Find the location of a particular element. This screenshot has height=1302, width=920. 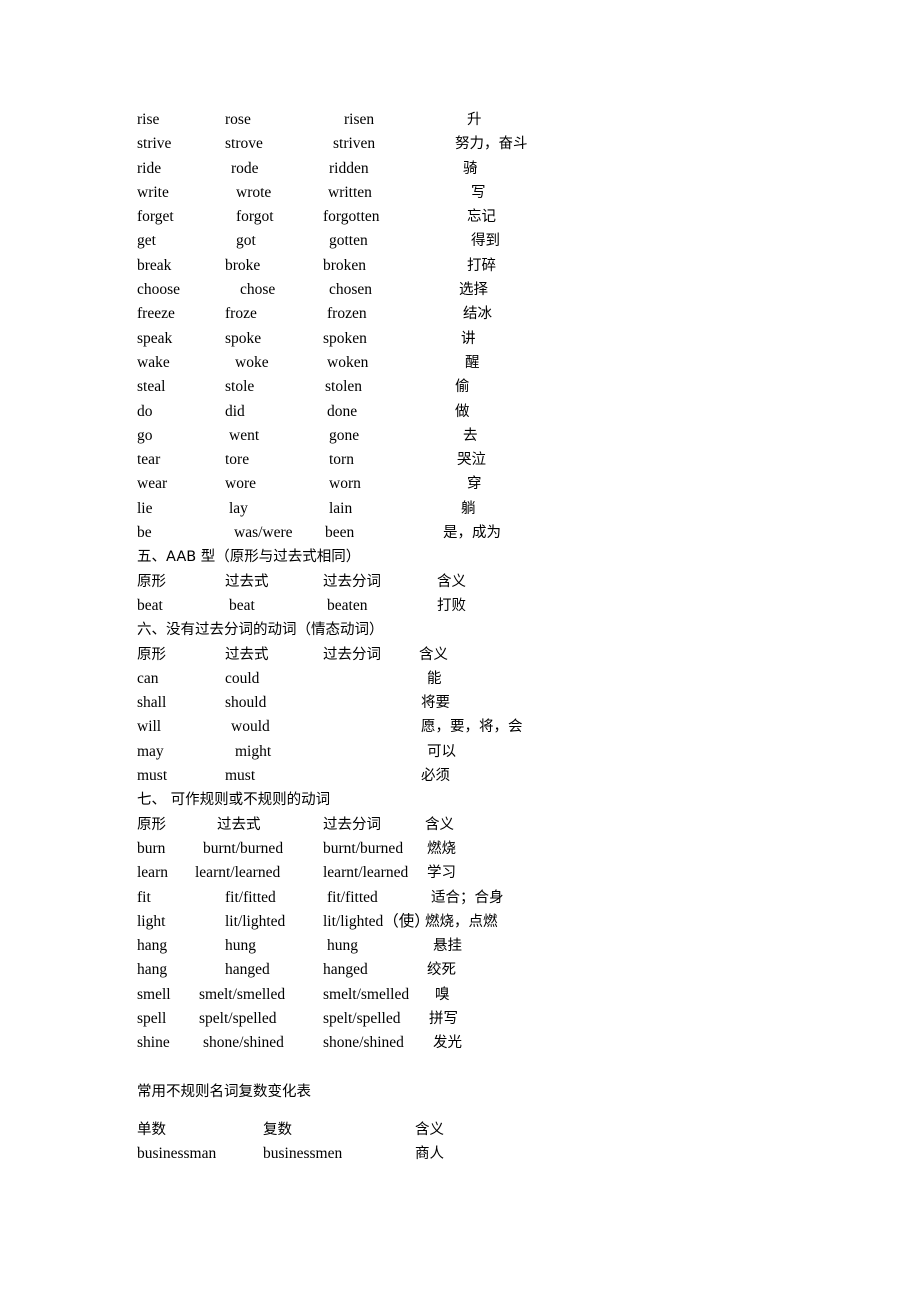

table-row: shine shone/shined shone/shined 发光 is located at coordinates (497, 1043).